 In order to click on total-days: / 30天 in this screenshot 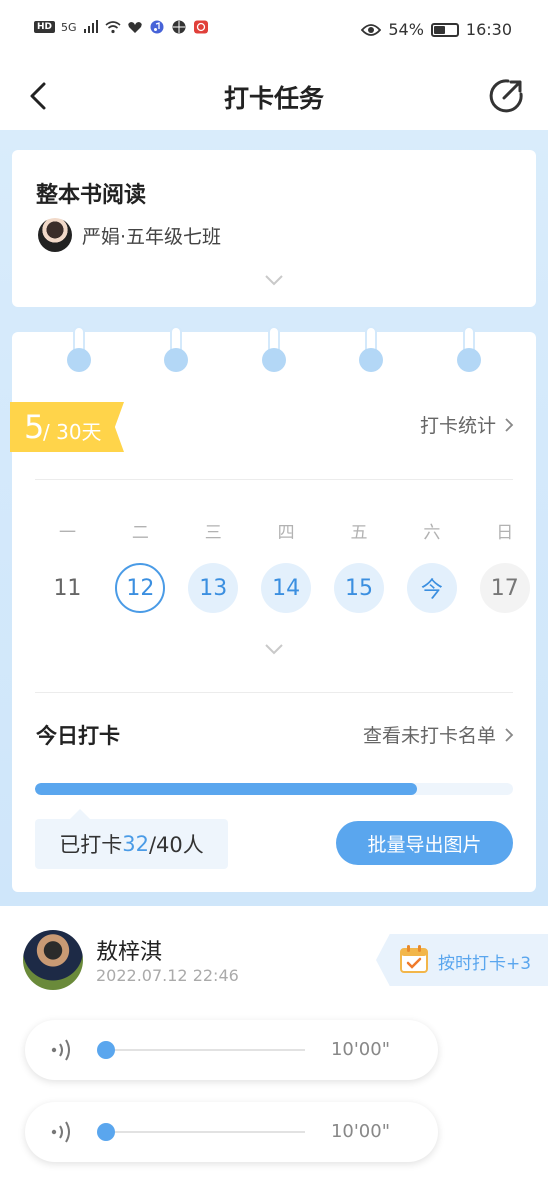, I will do `click(72, 432)`.